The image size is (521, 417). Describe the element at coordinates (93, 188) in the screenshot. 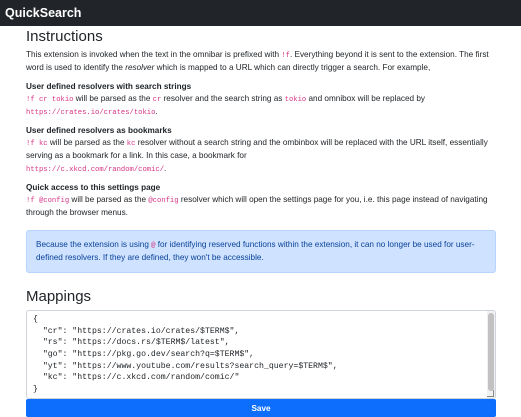

I see `settings-heading: Quick access to this settings page` at that location.